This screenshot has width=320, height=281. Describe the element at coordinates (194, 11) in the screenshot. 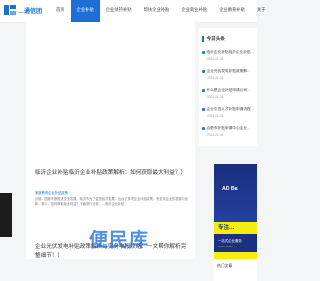

I see `nav-item-employment-subsidy: 企业就业补贴` at that location.